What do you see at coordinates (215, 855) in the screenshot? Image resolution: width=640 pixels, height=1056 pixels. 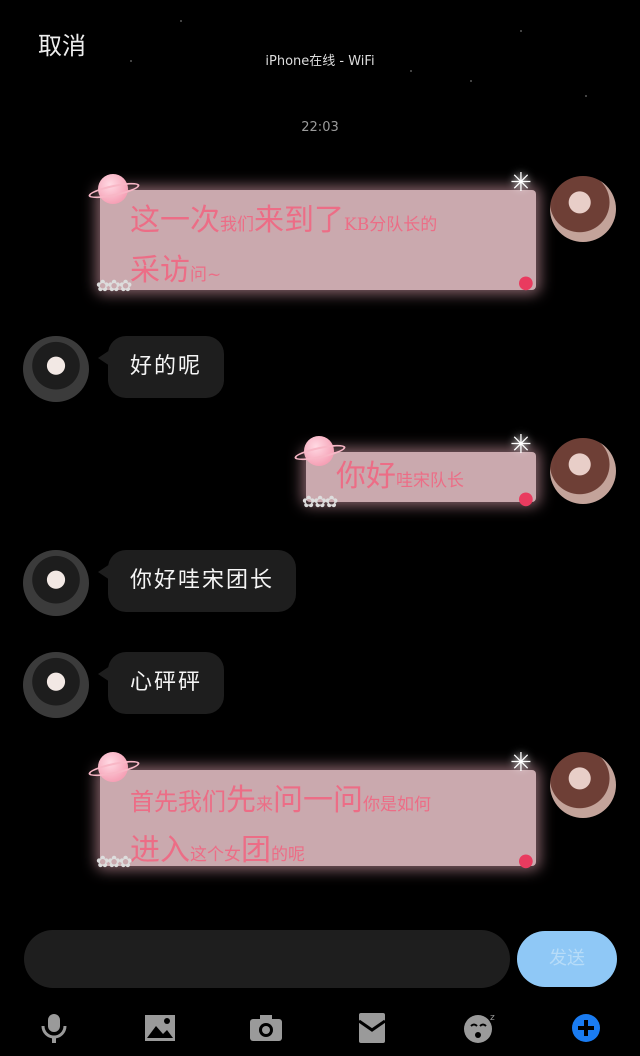 I see `sticker-text: 这个女` at bounding box center [215, 855].